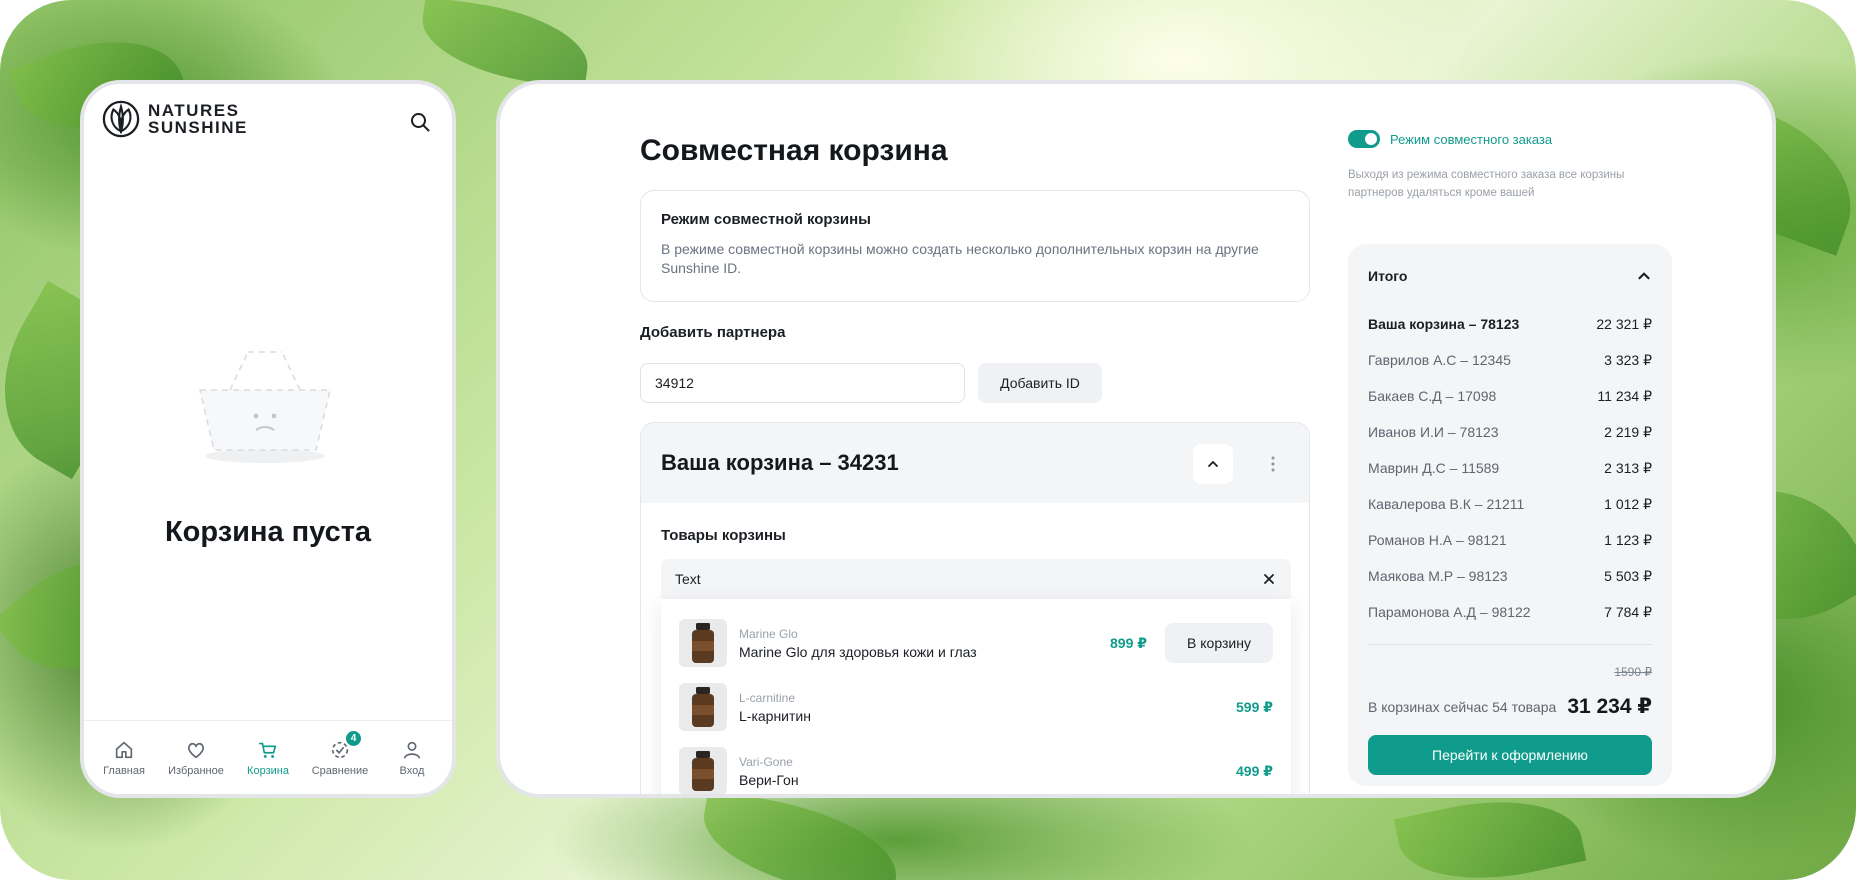 This screenshot has width=1856, height=880. I want to click on search-icon, so click(420, 122).